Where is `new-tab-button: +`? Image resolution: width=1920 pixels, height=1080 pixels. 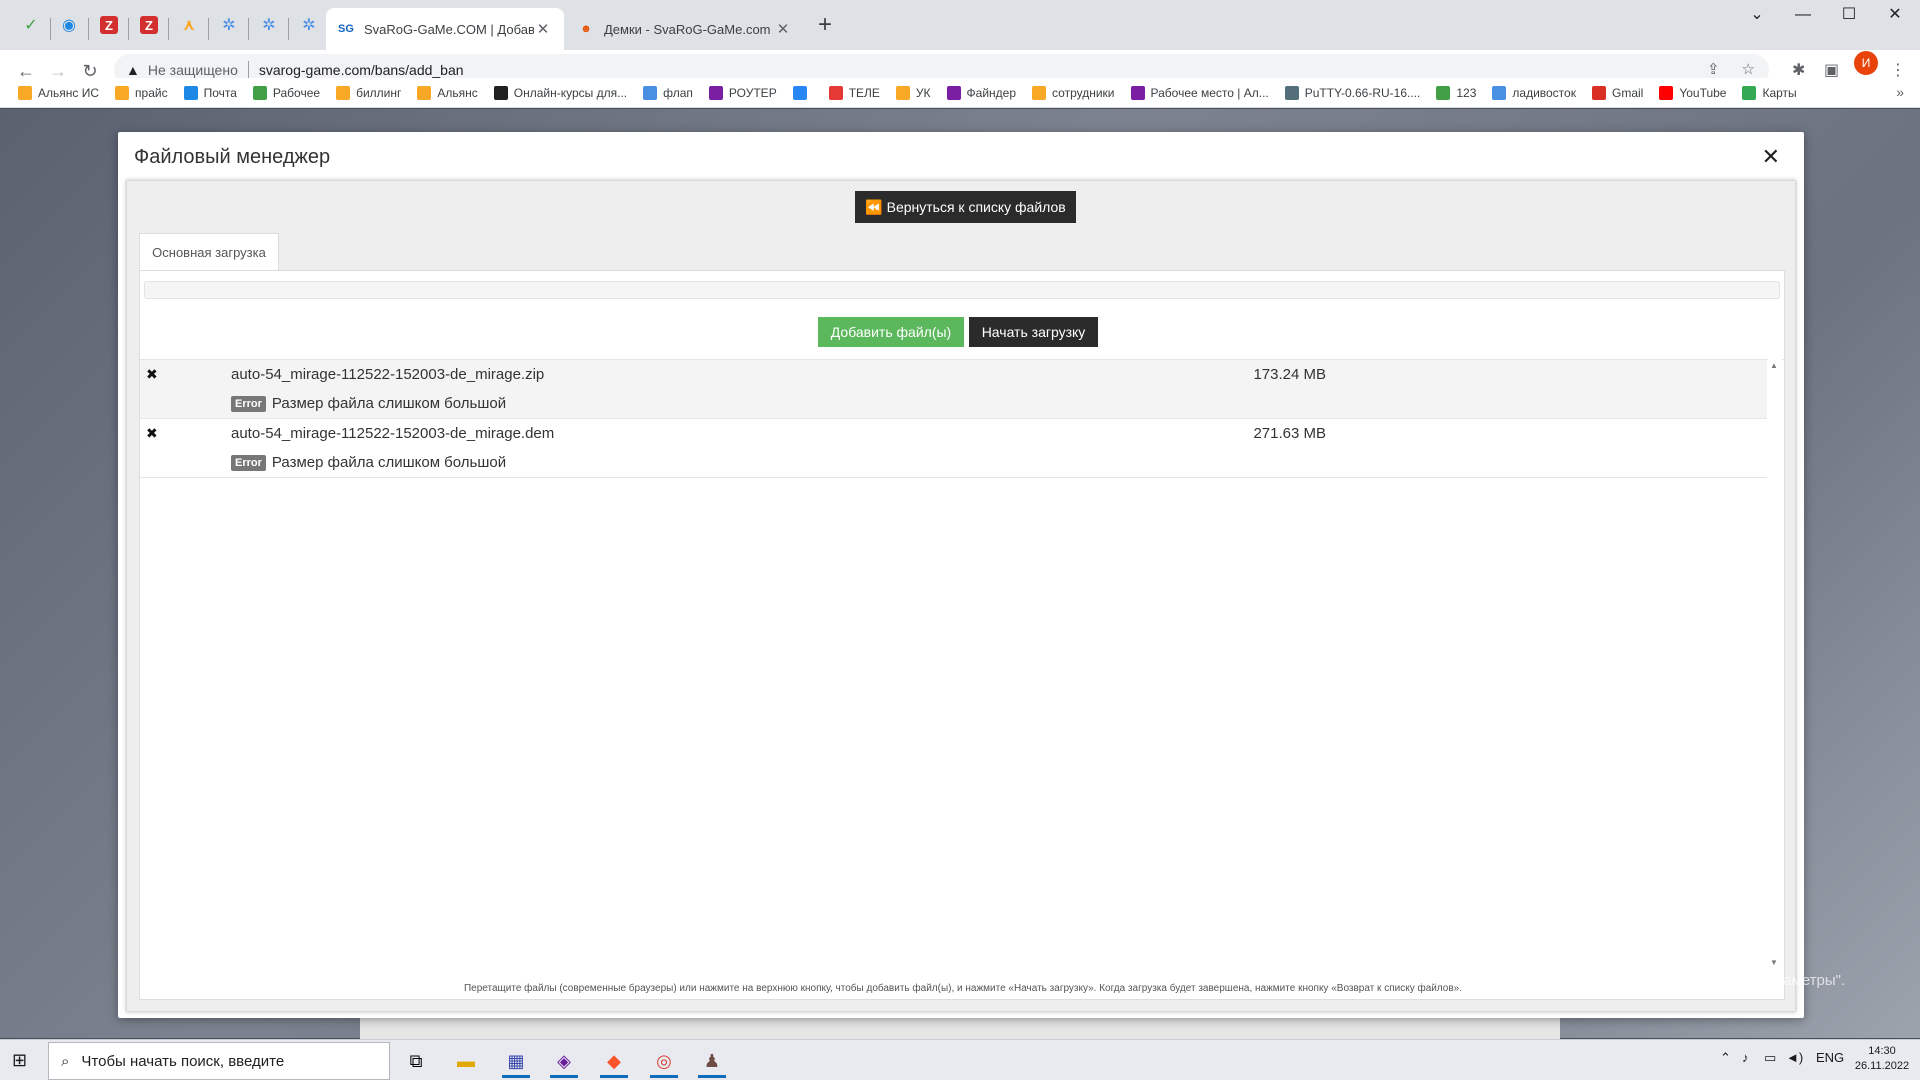 new-tab-button: + is located at coordinates (825, 26).